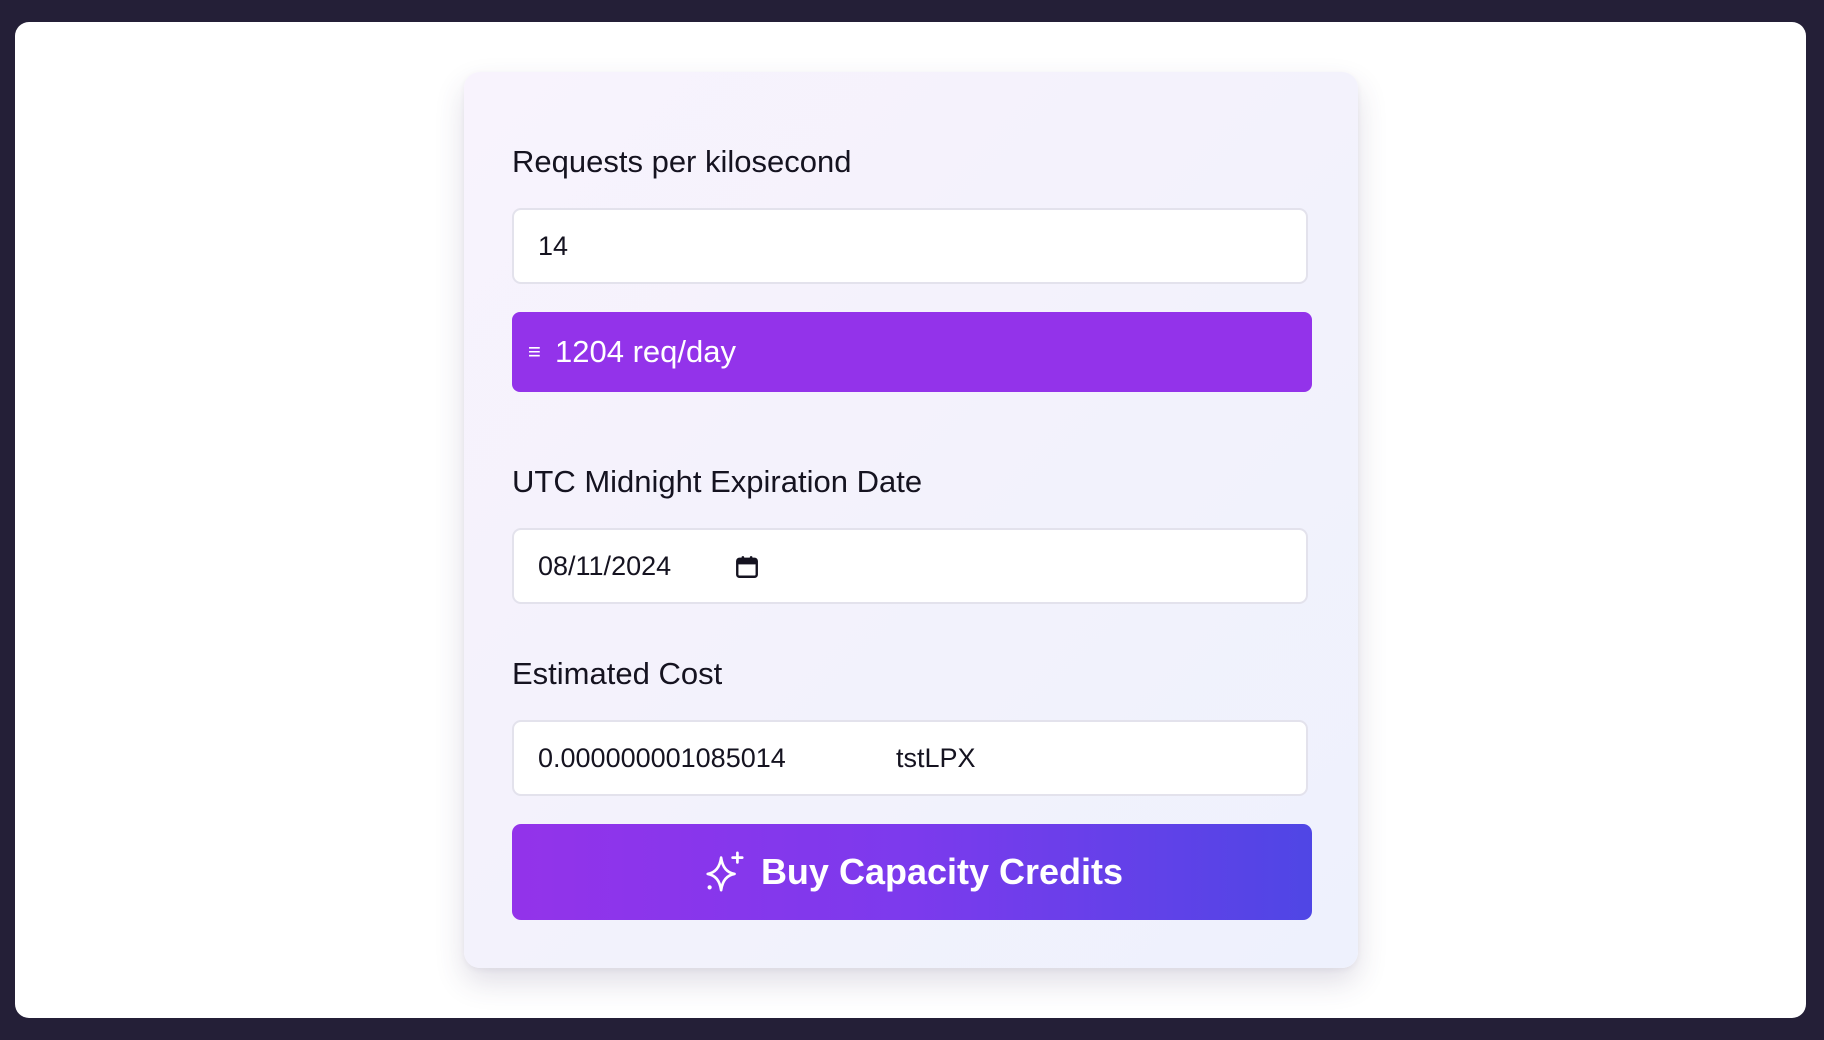 The width and height of the screenshot is (1824, 1040). I want to click on requests-per-day-text: 1204 req/day, so click(645, 351).